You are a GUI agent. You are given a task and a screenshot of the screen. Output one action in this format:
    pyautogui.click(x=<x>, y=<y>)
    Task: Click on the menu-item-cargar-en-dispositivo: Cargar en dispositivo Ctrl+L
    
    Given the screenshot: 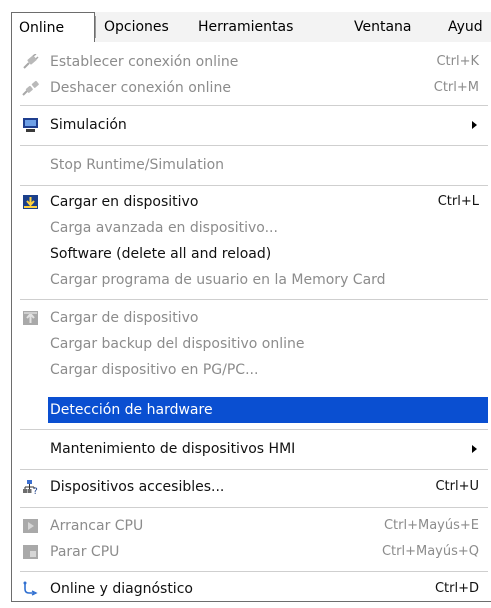 What is the action you would take?
    pyautogui.click(x=251, y=202)
    